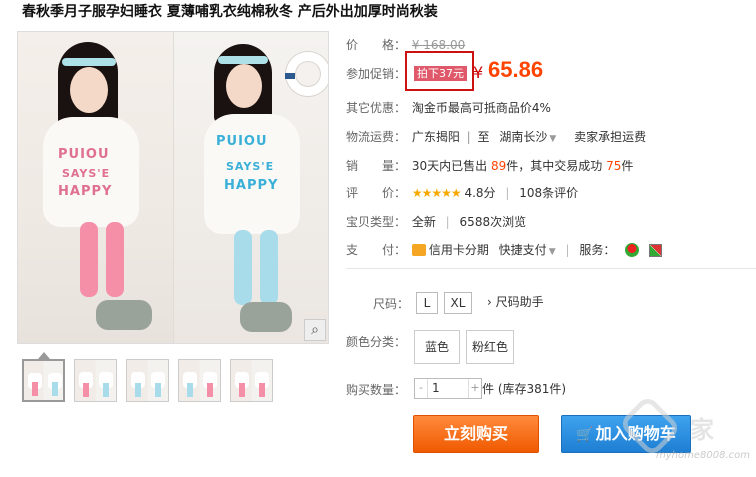 The image size is (756, 477). What do you see at coordinates (493, 222) in the screenshot?
I see `view-count: 6588次浏览` at bounding box center [493, 222].